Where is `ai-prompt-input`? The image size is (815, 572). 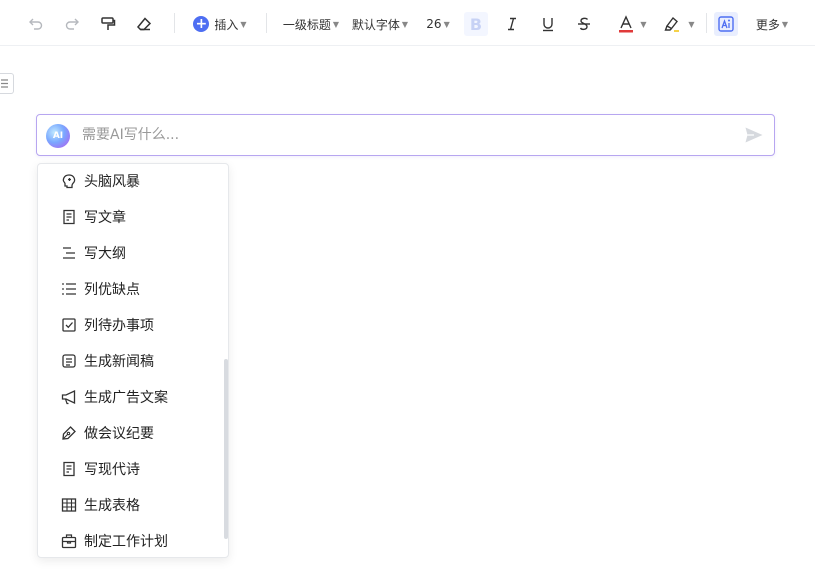 ai-prompt-input is located at coordinates (402, 135).